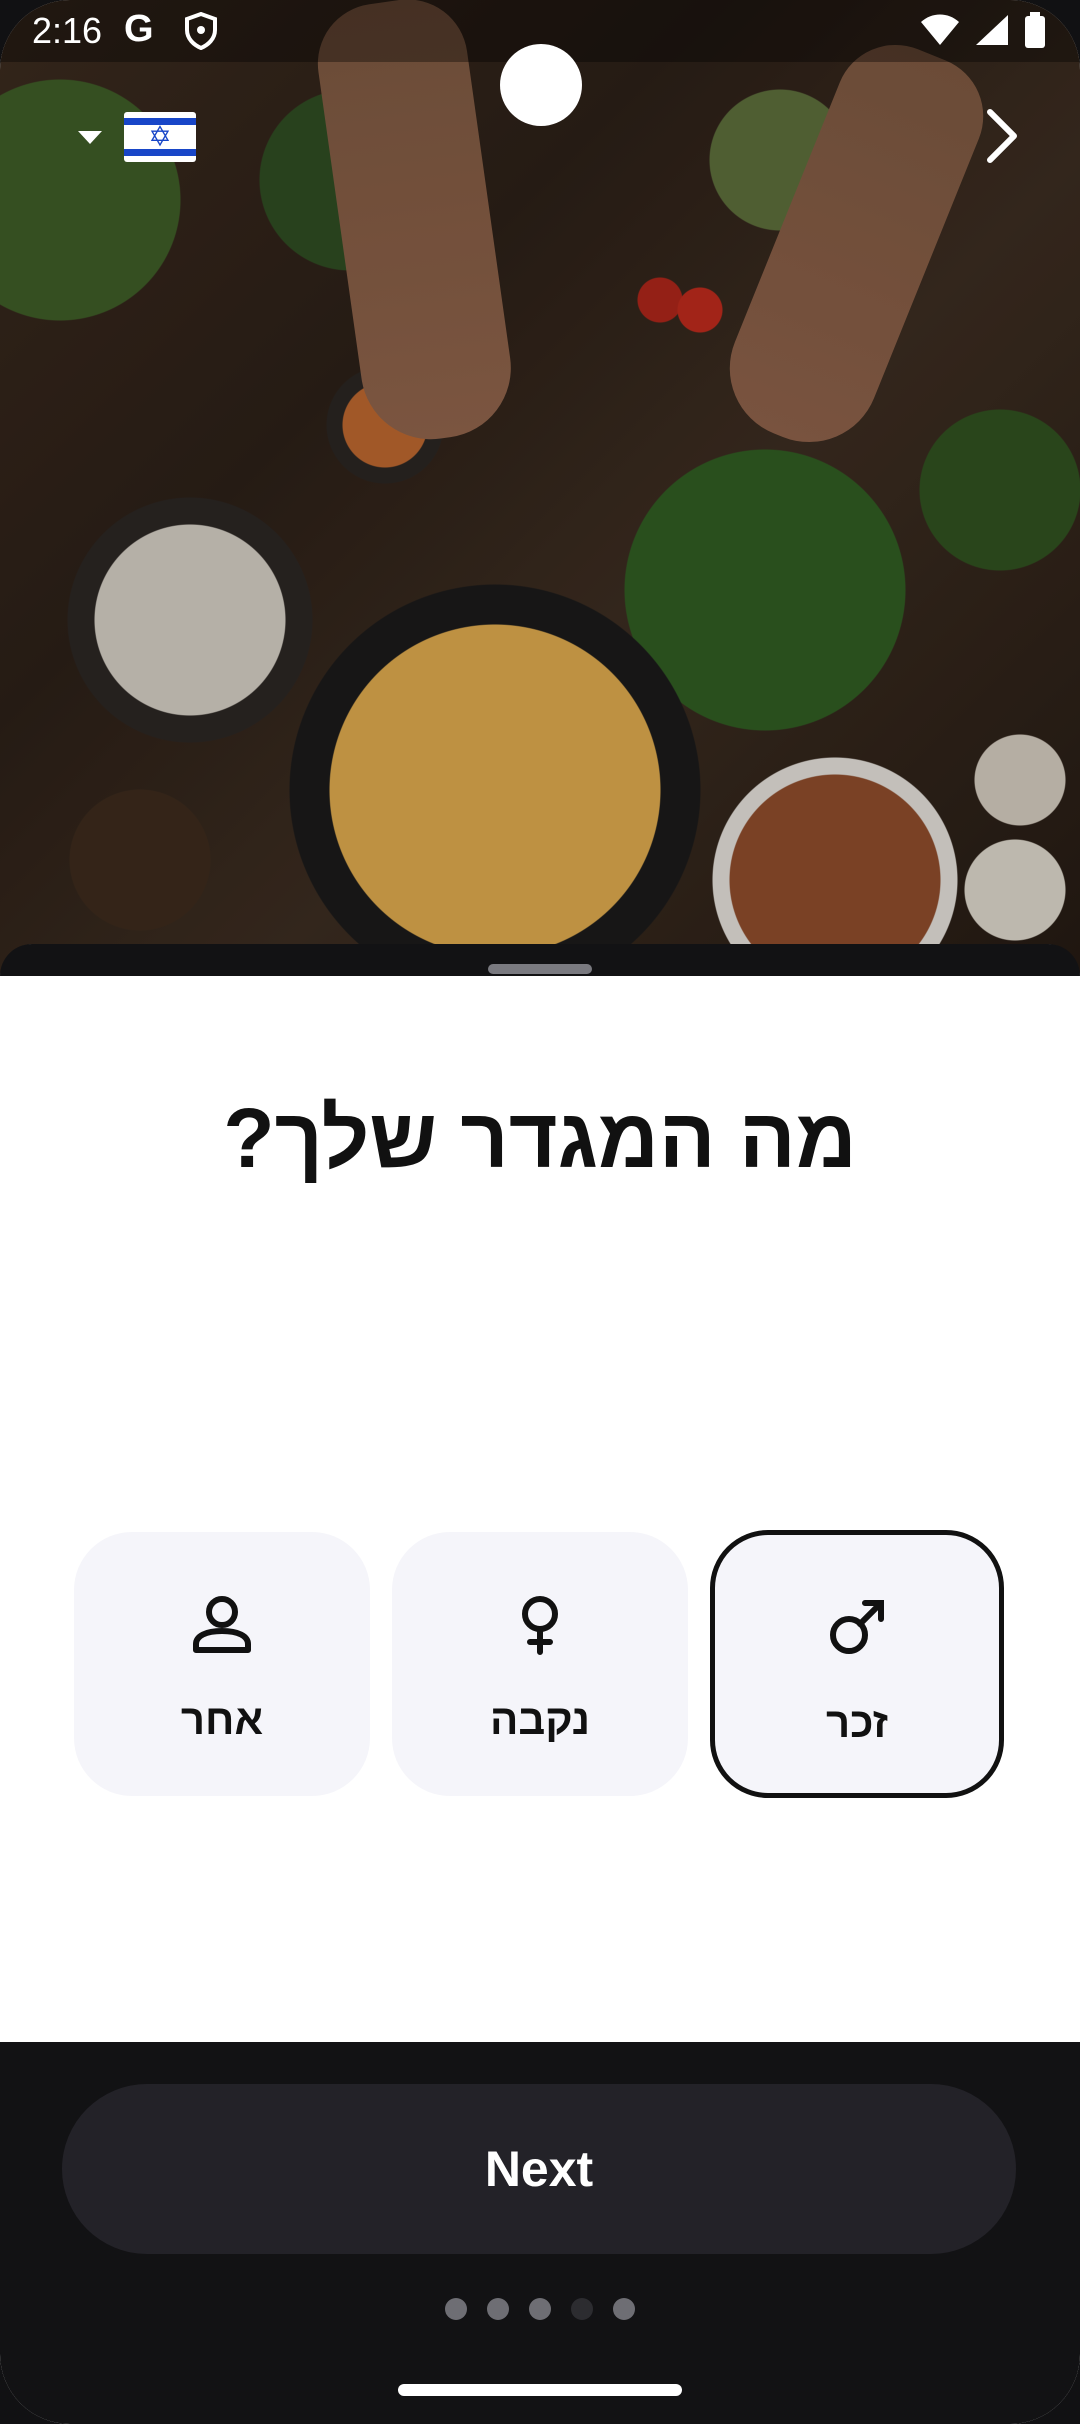 This screenshot has width=1080, height=2424. I want to click on female-icon, so click(540, 1626).